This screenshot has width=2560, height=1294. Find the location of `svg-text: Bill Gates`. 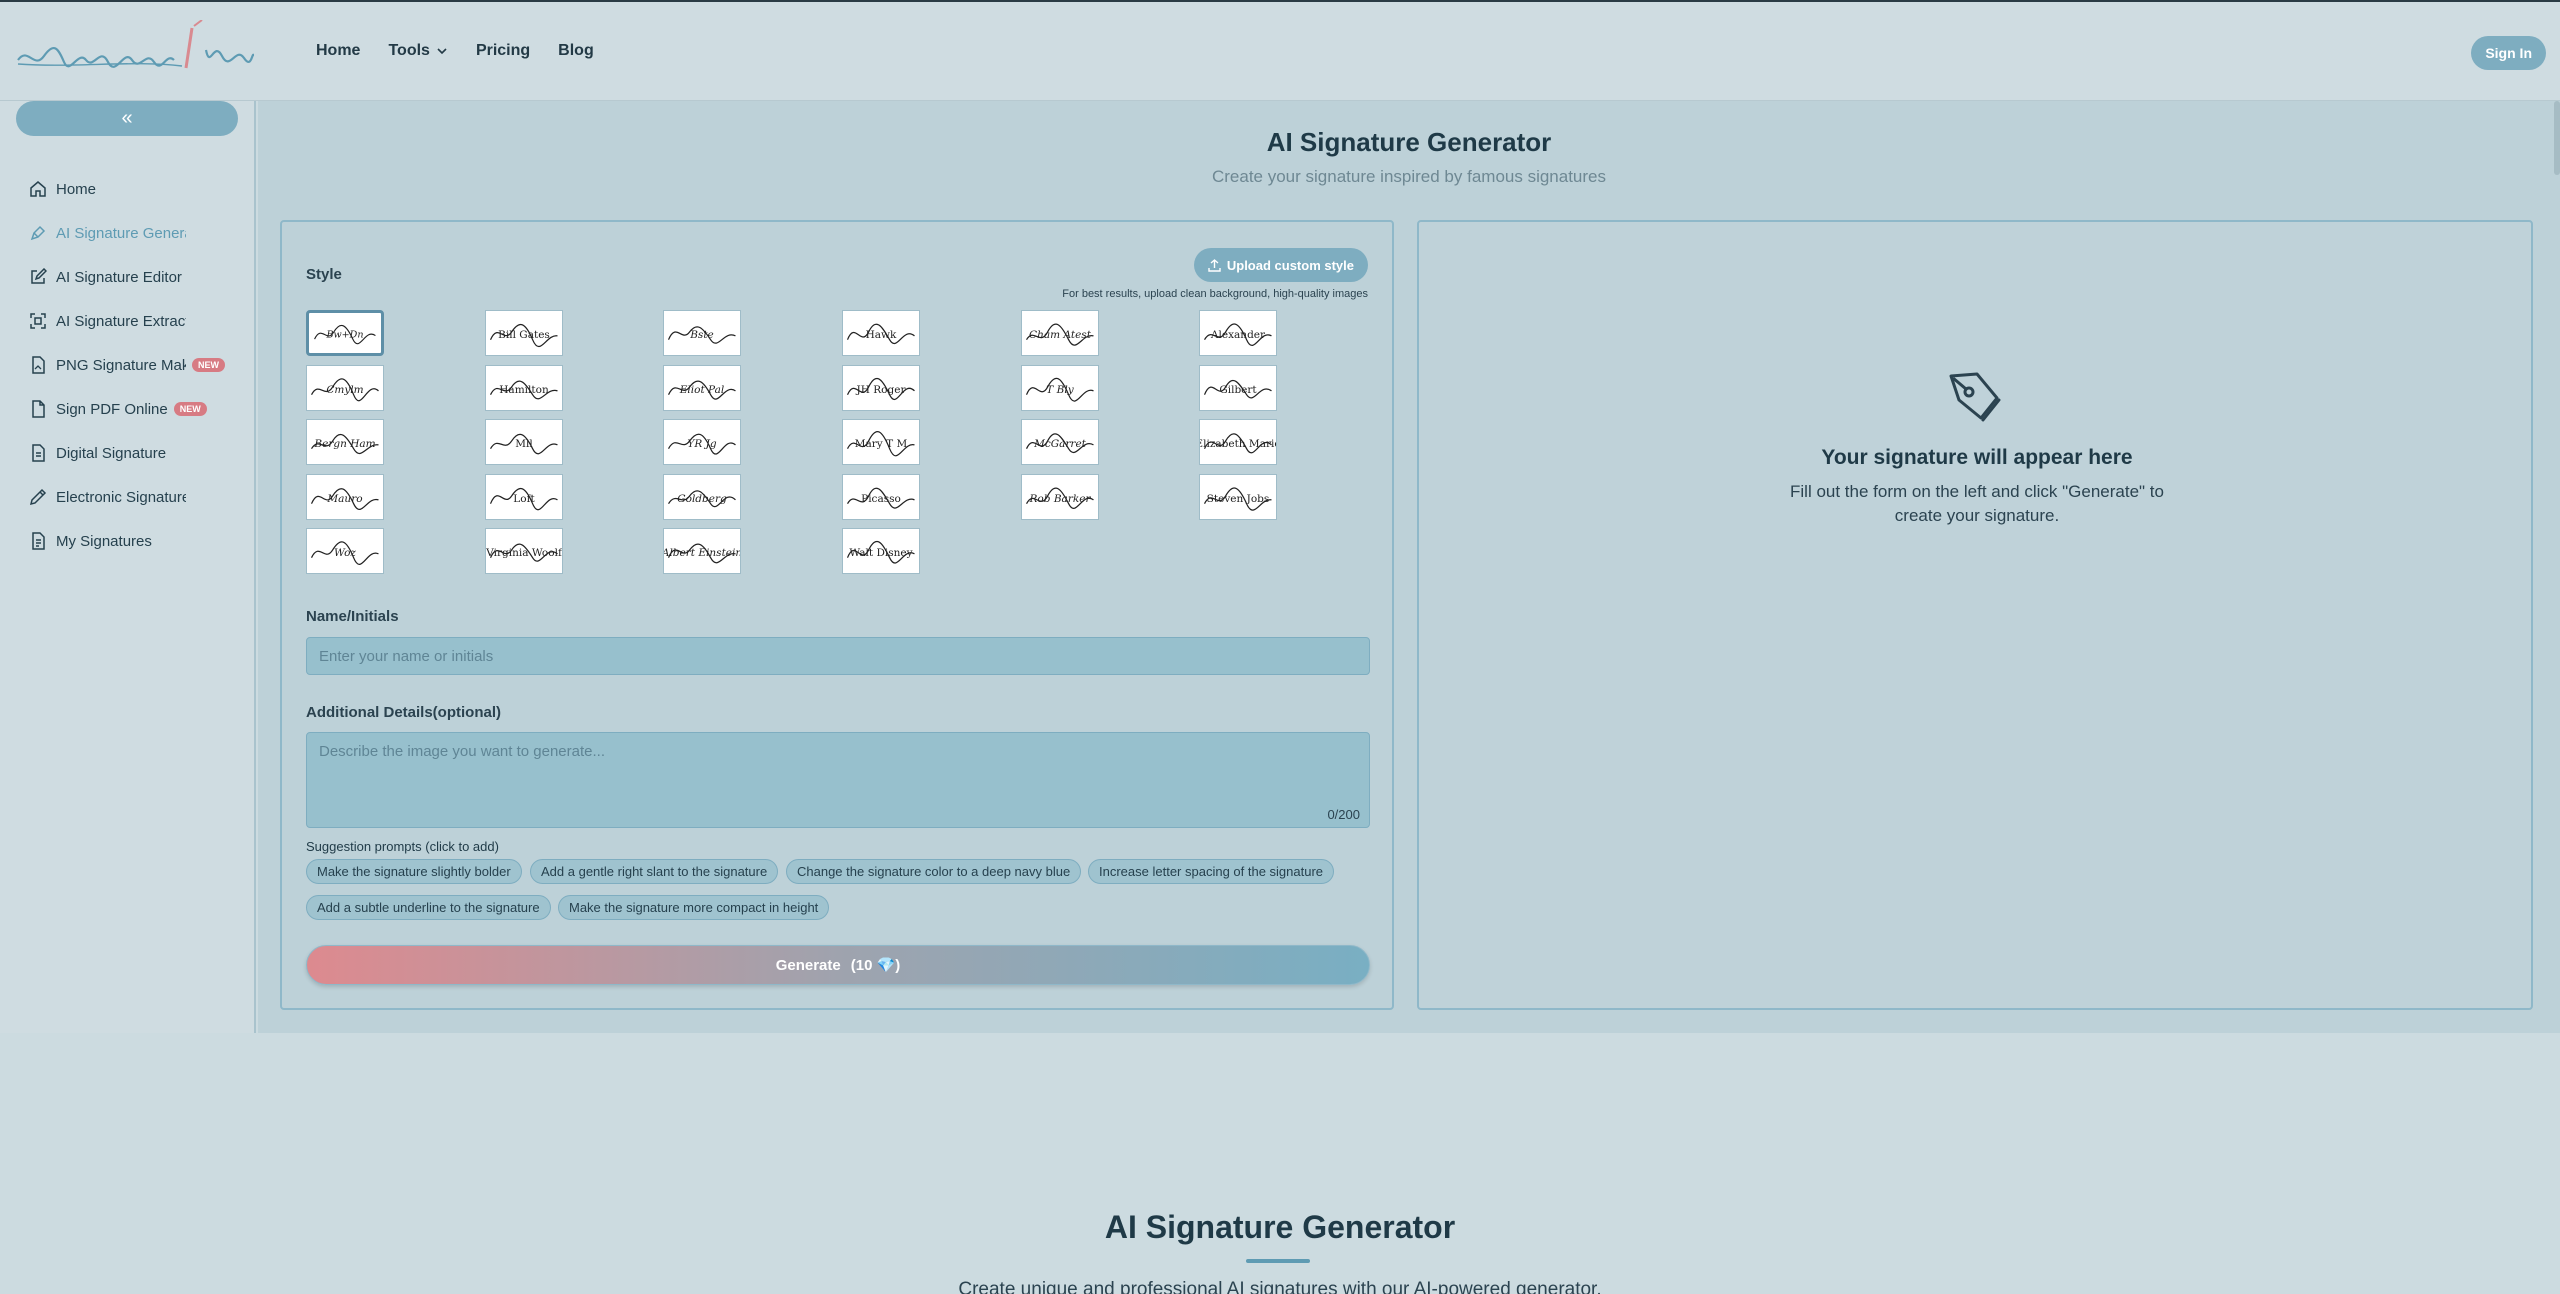

svg-text: Bill Gates is located at coordinates (524, 335).